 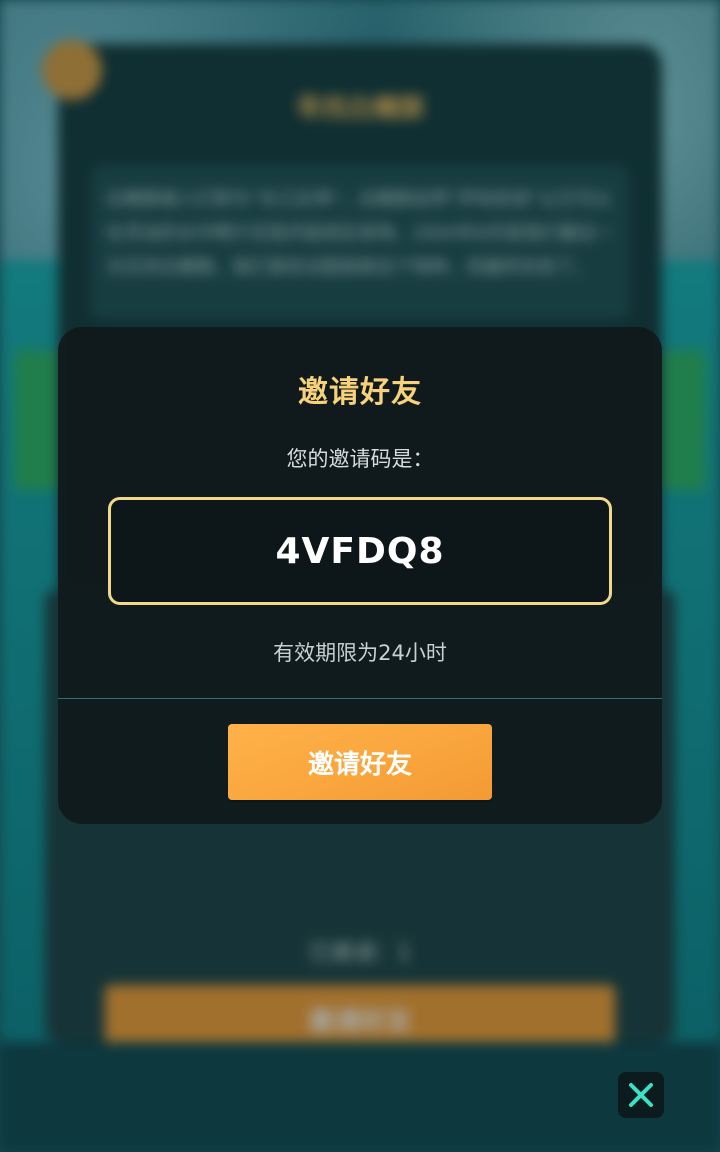 What do you see at coordinates (360, 698) in the screenshot?
I see `dialog-divider` at bounding box center [360, 698].